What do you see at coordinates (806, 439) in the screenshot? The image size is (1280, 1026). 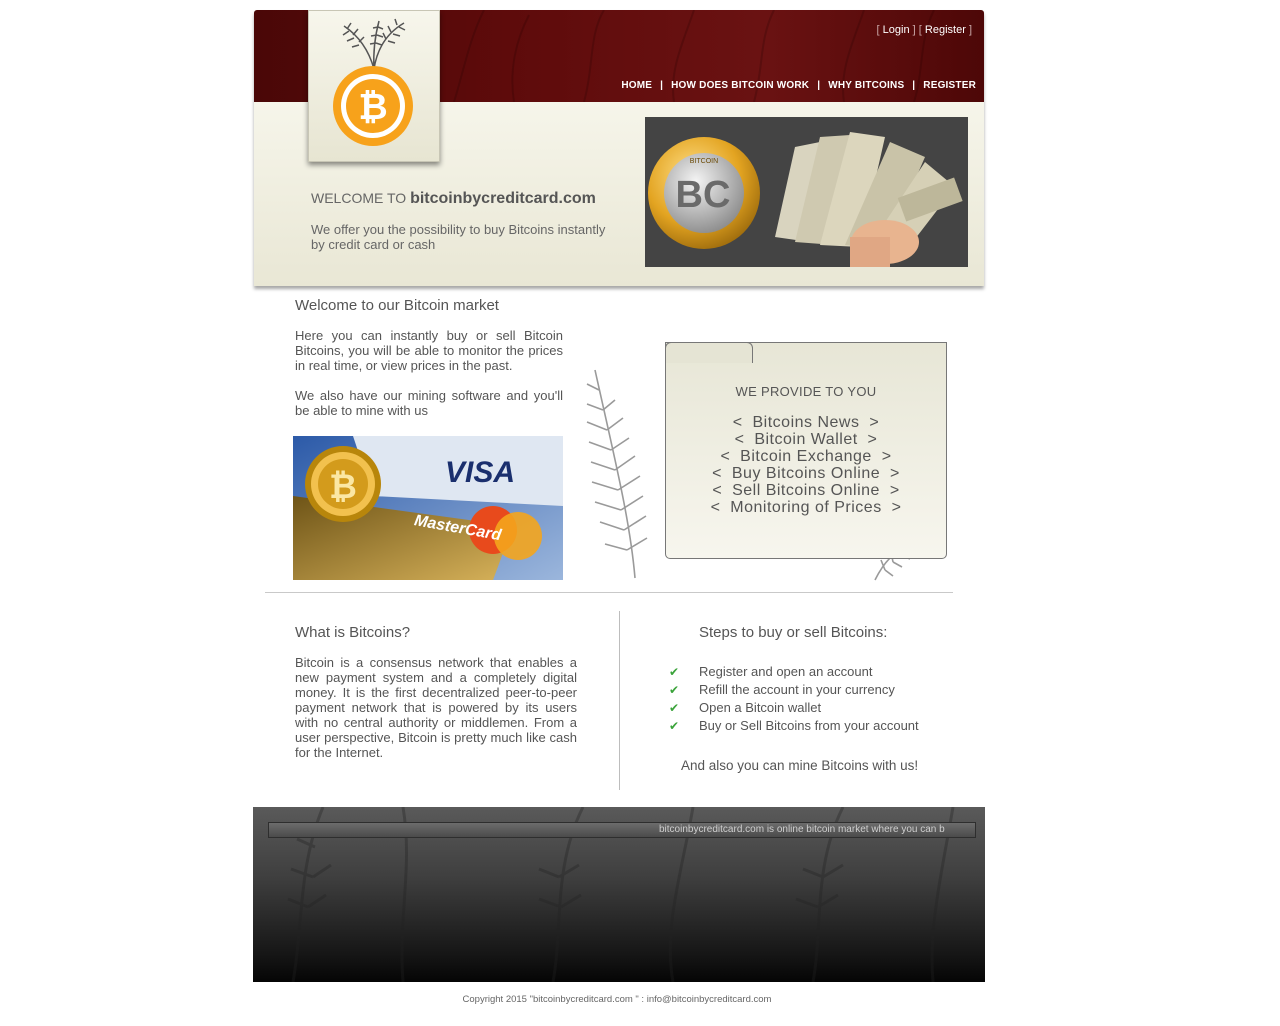 I see `service-link-bitcoin-wallet: < Bitcoin Wallet >` at bounding box center [806, 439].